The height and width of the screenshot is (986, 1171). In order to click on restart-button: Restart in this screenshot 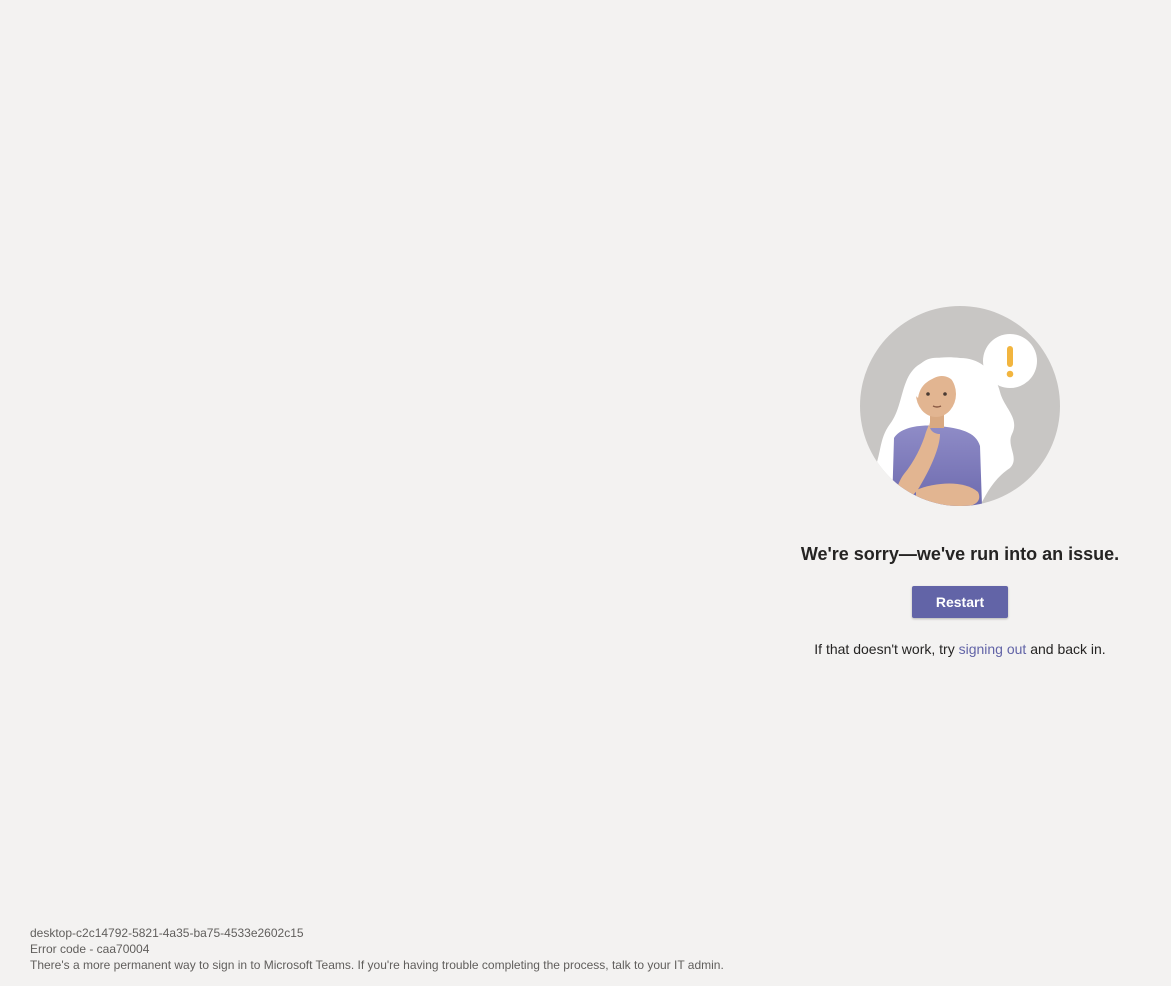, I will do `click(960, 602)`.